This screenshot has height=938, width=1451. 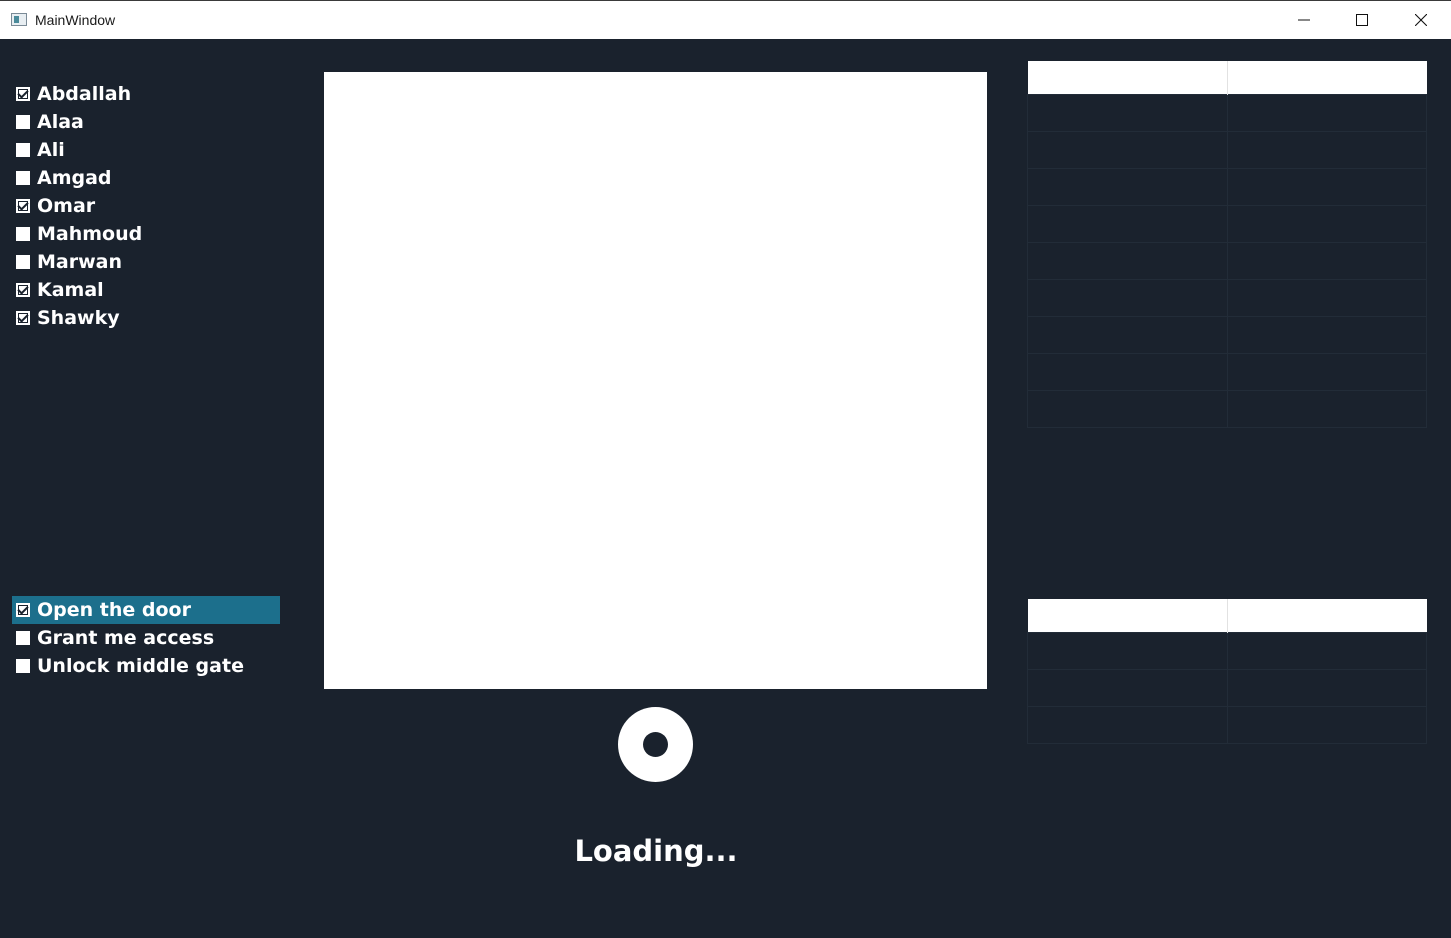 I want to click on name-item: Omar, so click(x=146, y=206).